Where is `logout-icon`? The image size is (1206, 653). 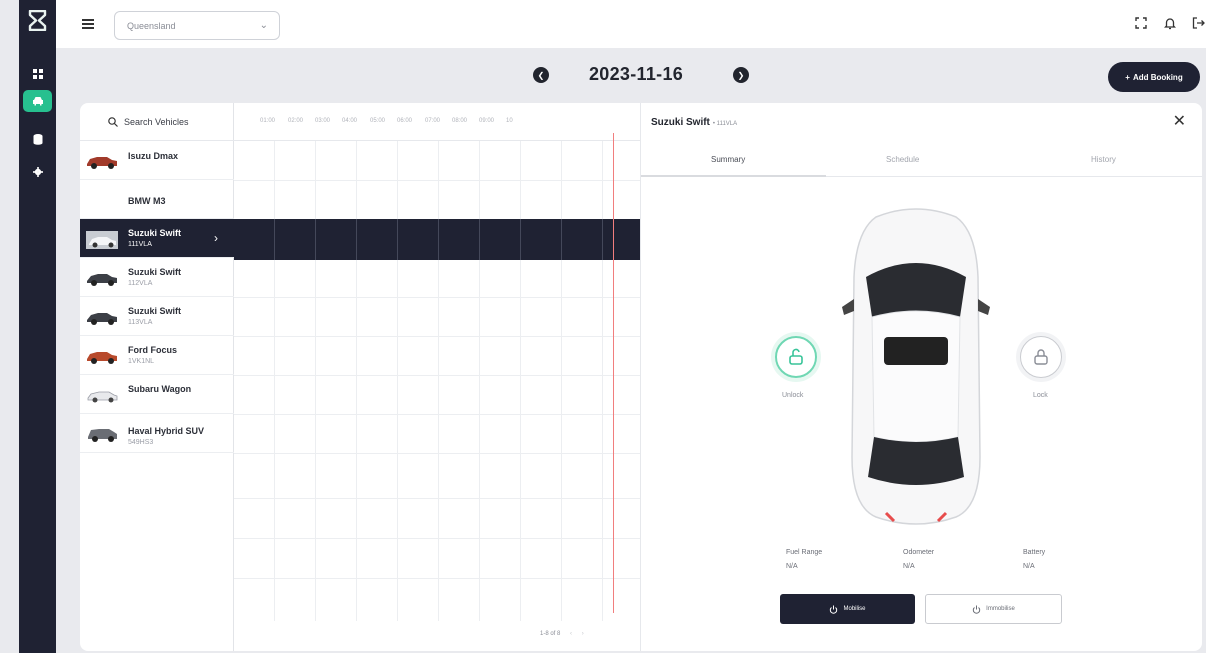 logout-icon is located at coordinates (1198, 23).